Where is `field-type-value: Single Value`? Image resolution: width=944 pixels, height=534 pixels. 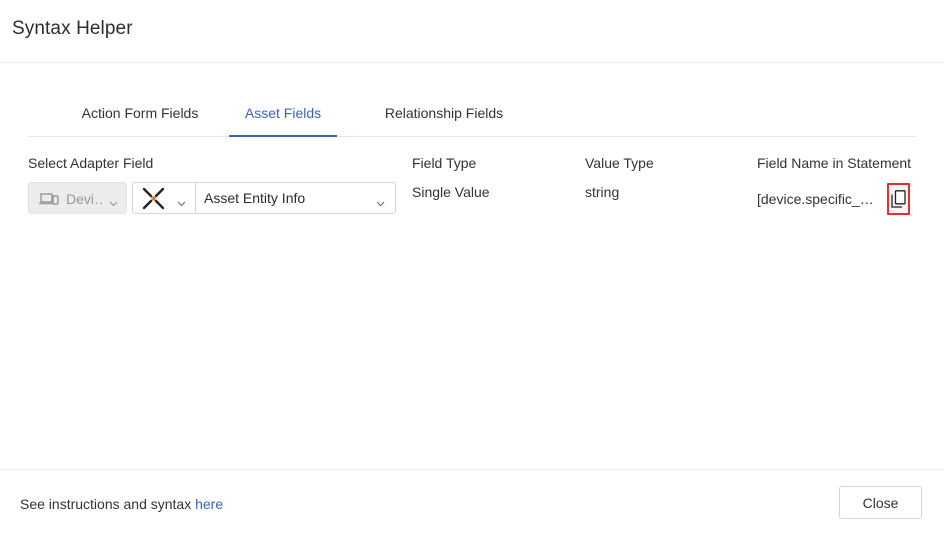
field-type-value: Single Value is located at coordinates (451, 192).